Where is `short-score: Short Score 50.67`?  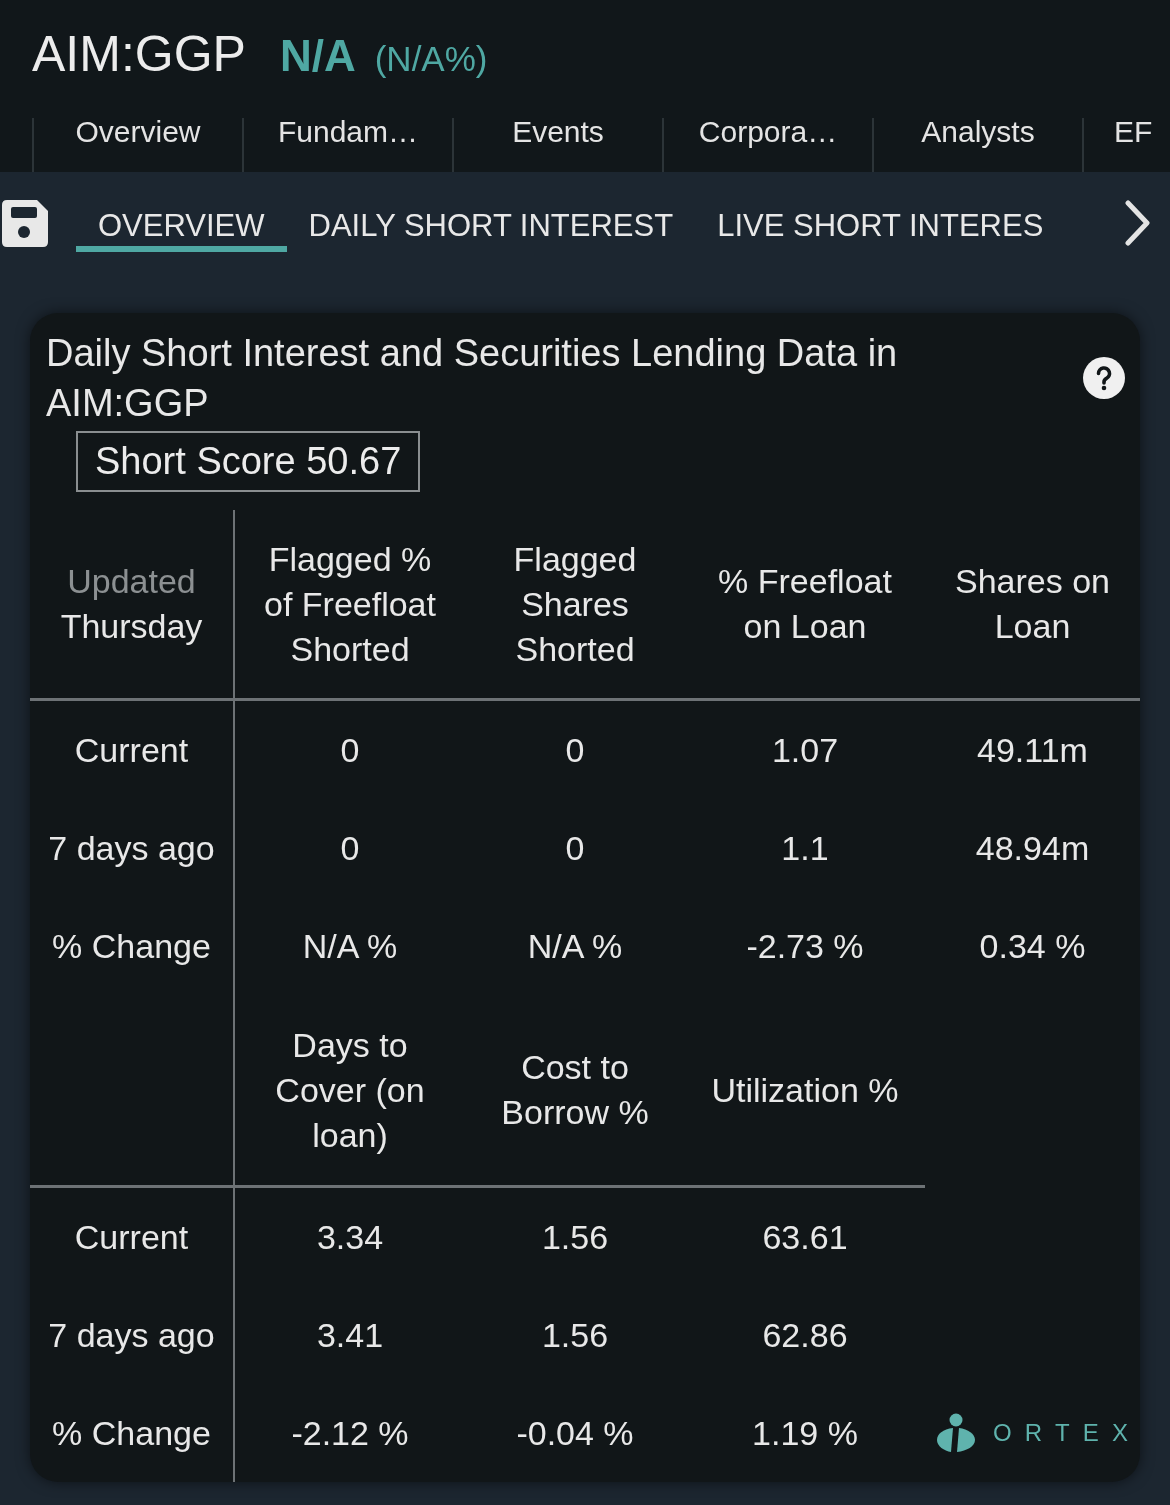
short-score: Short Score 50.67 is located at coordinates (248, 461).